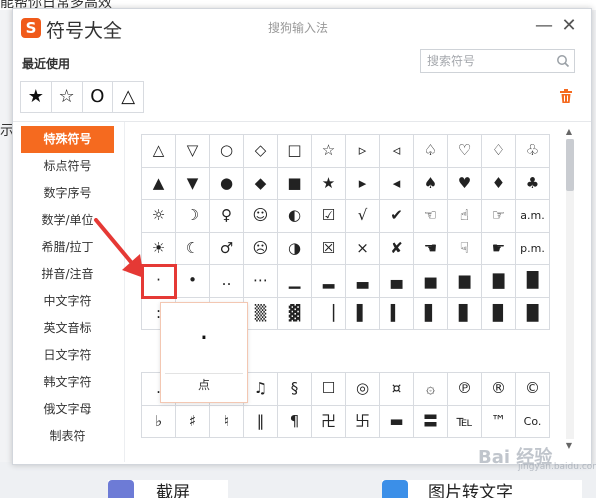 The width and height of the screenshot is (596, 498). What do you see at coordinates (227, 216) in the screenshot?
I see `symbol-cell: ♀` at bounding box center [227, 216].